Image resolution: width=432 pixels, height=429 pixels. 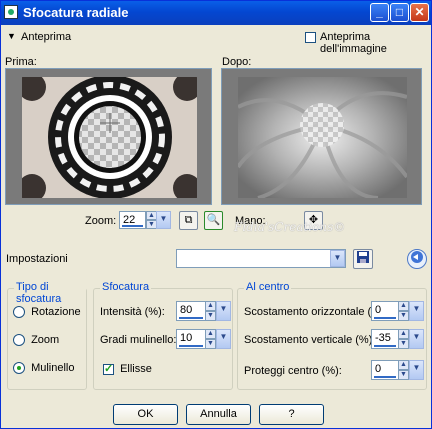 I want to click on help-button: ?, so click(x=291, y=414).